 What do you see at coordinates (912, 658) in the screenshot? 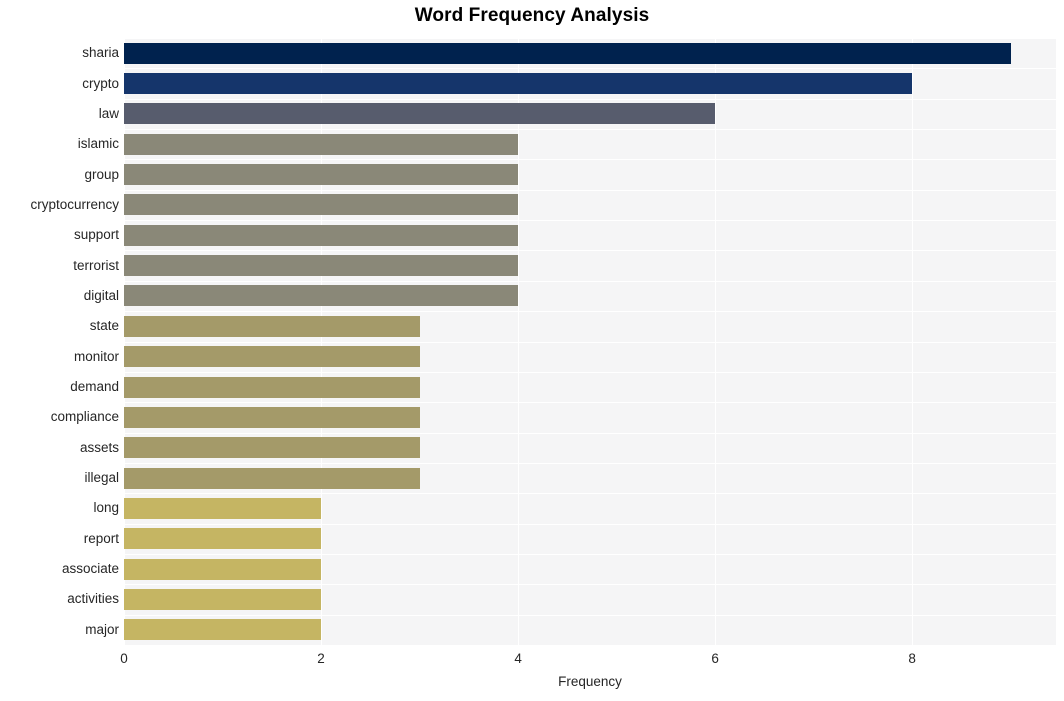
I see `x-axis-tick-label: 8` at bounding box center [912, 658].